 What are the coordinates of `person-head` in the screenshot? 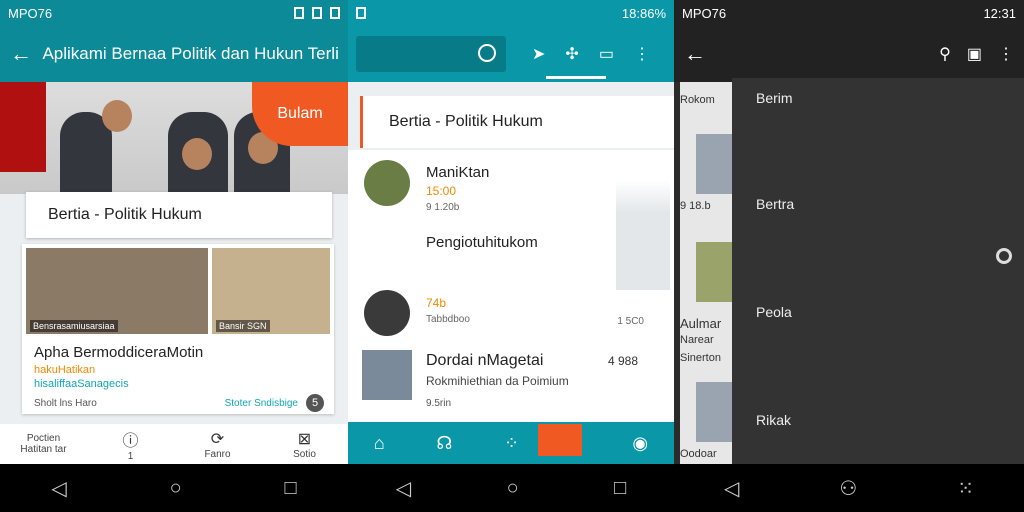 It's located at (197, 154).